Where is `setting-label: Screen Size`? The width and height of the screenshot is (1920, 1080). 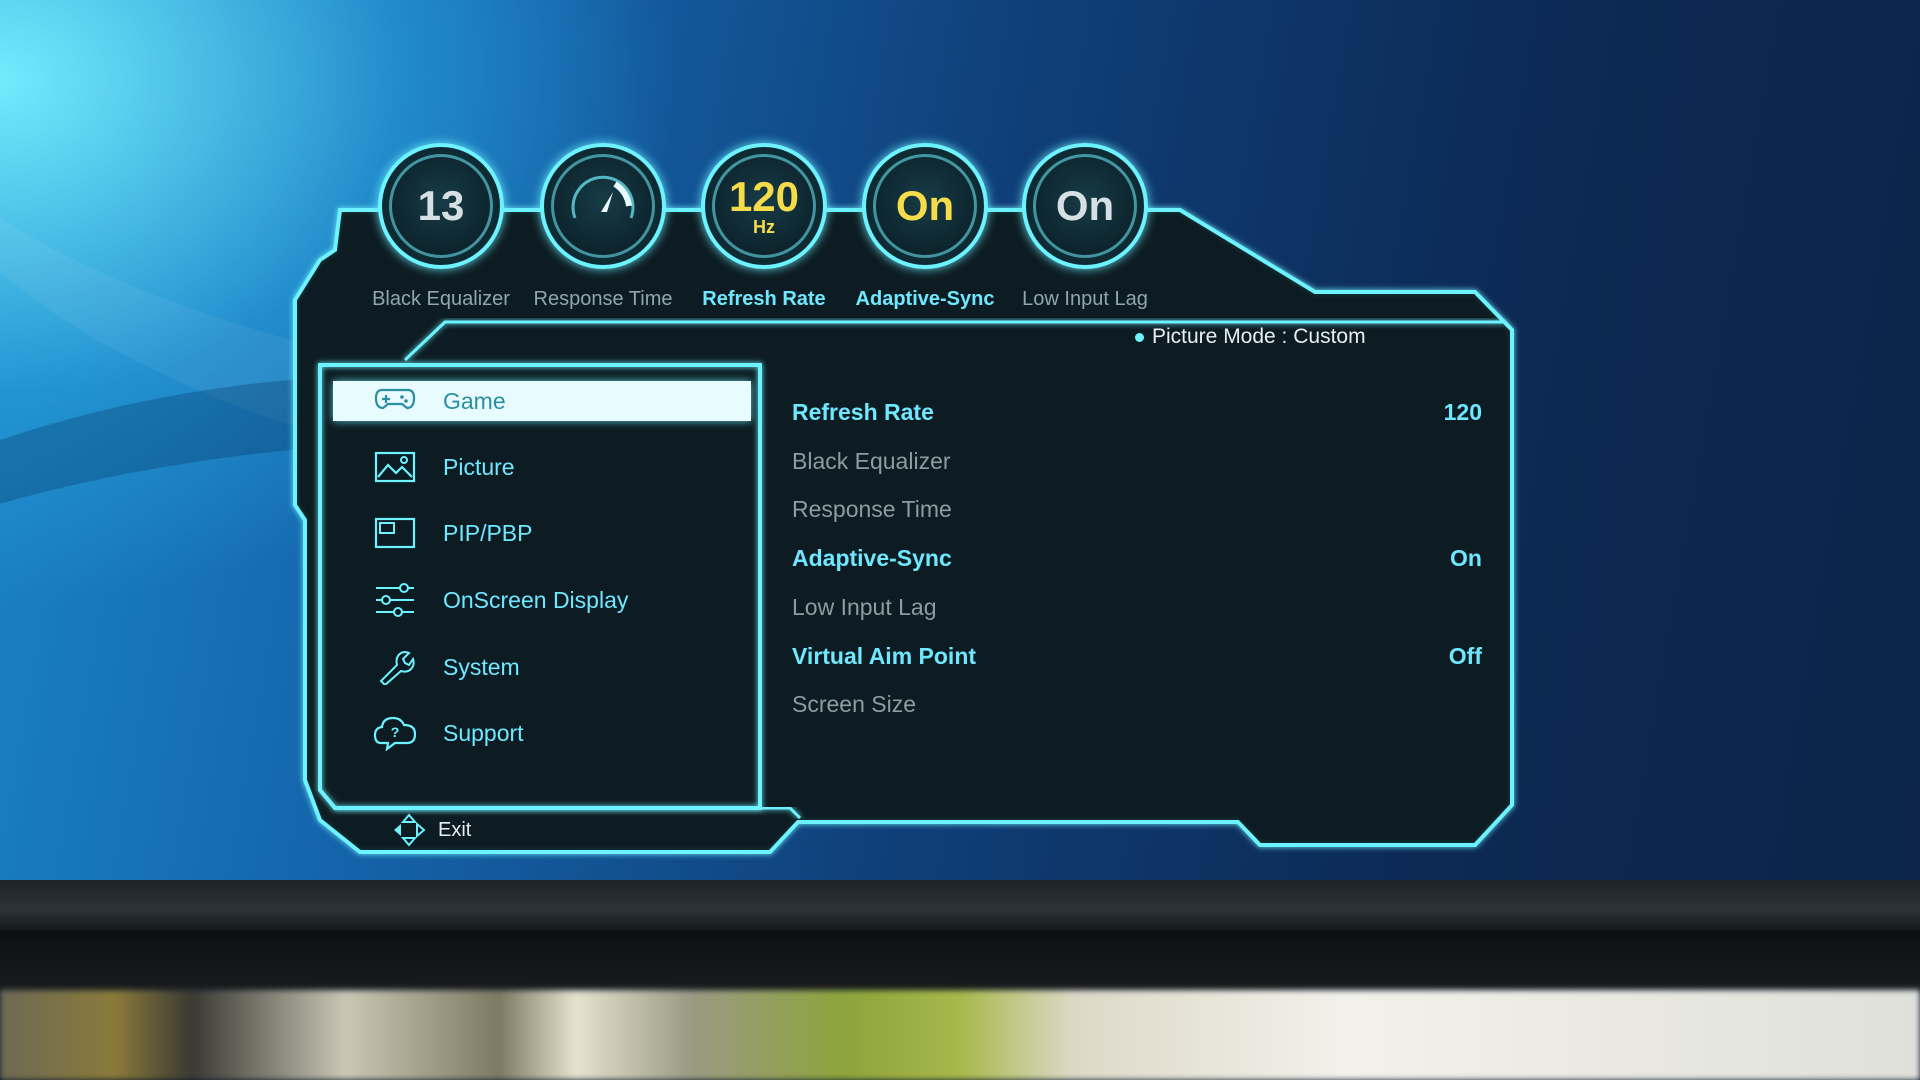
setting-label: Screen Size is located at coordinates (854, 703).